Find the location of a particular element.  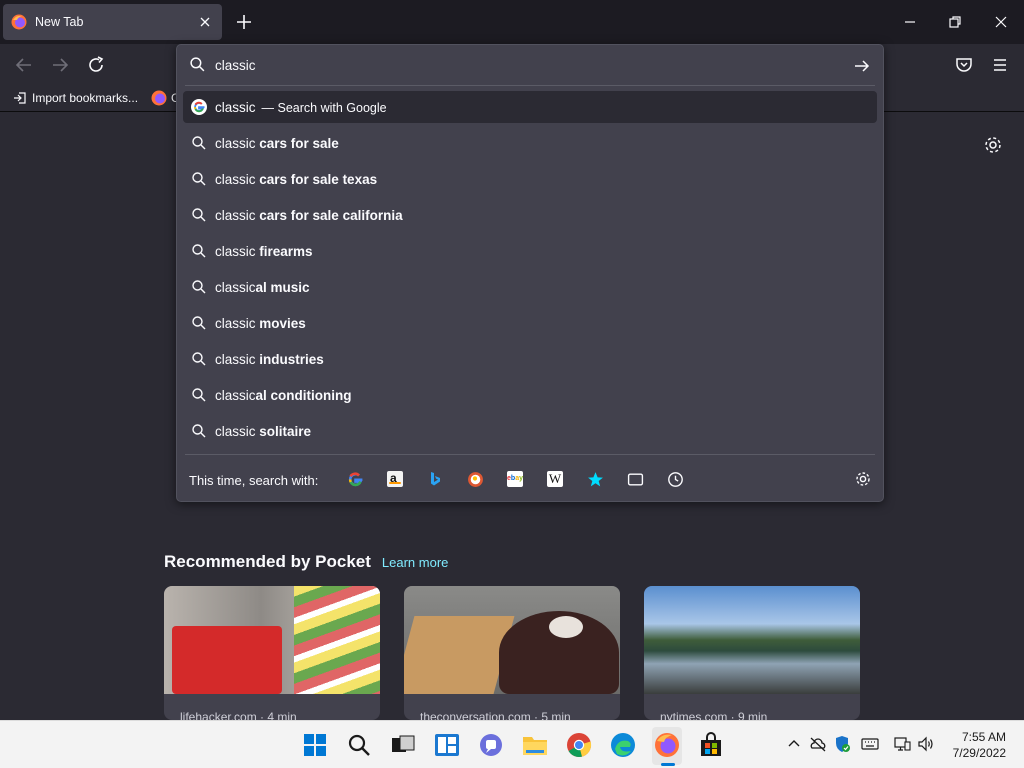

restore-icon is located at coordinates (955, 22).